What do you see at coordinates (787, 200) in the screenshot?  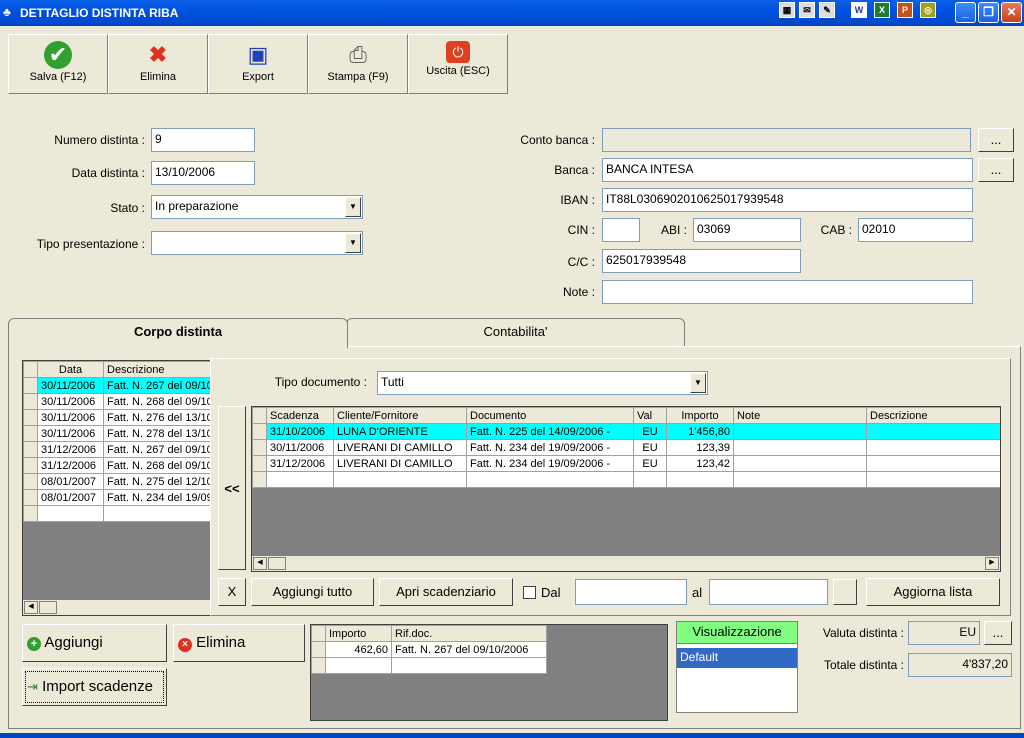 I see `iban-field: IT88L0306902010625017939548` at bounding box center [787, 200].